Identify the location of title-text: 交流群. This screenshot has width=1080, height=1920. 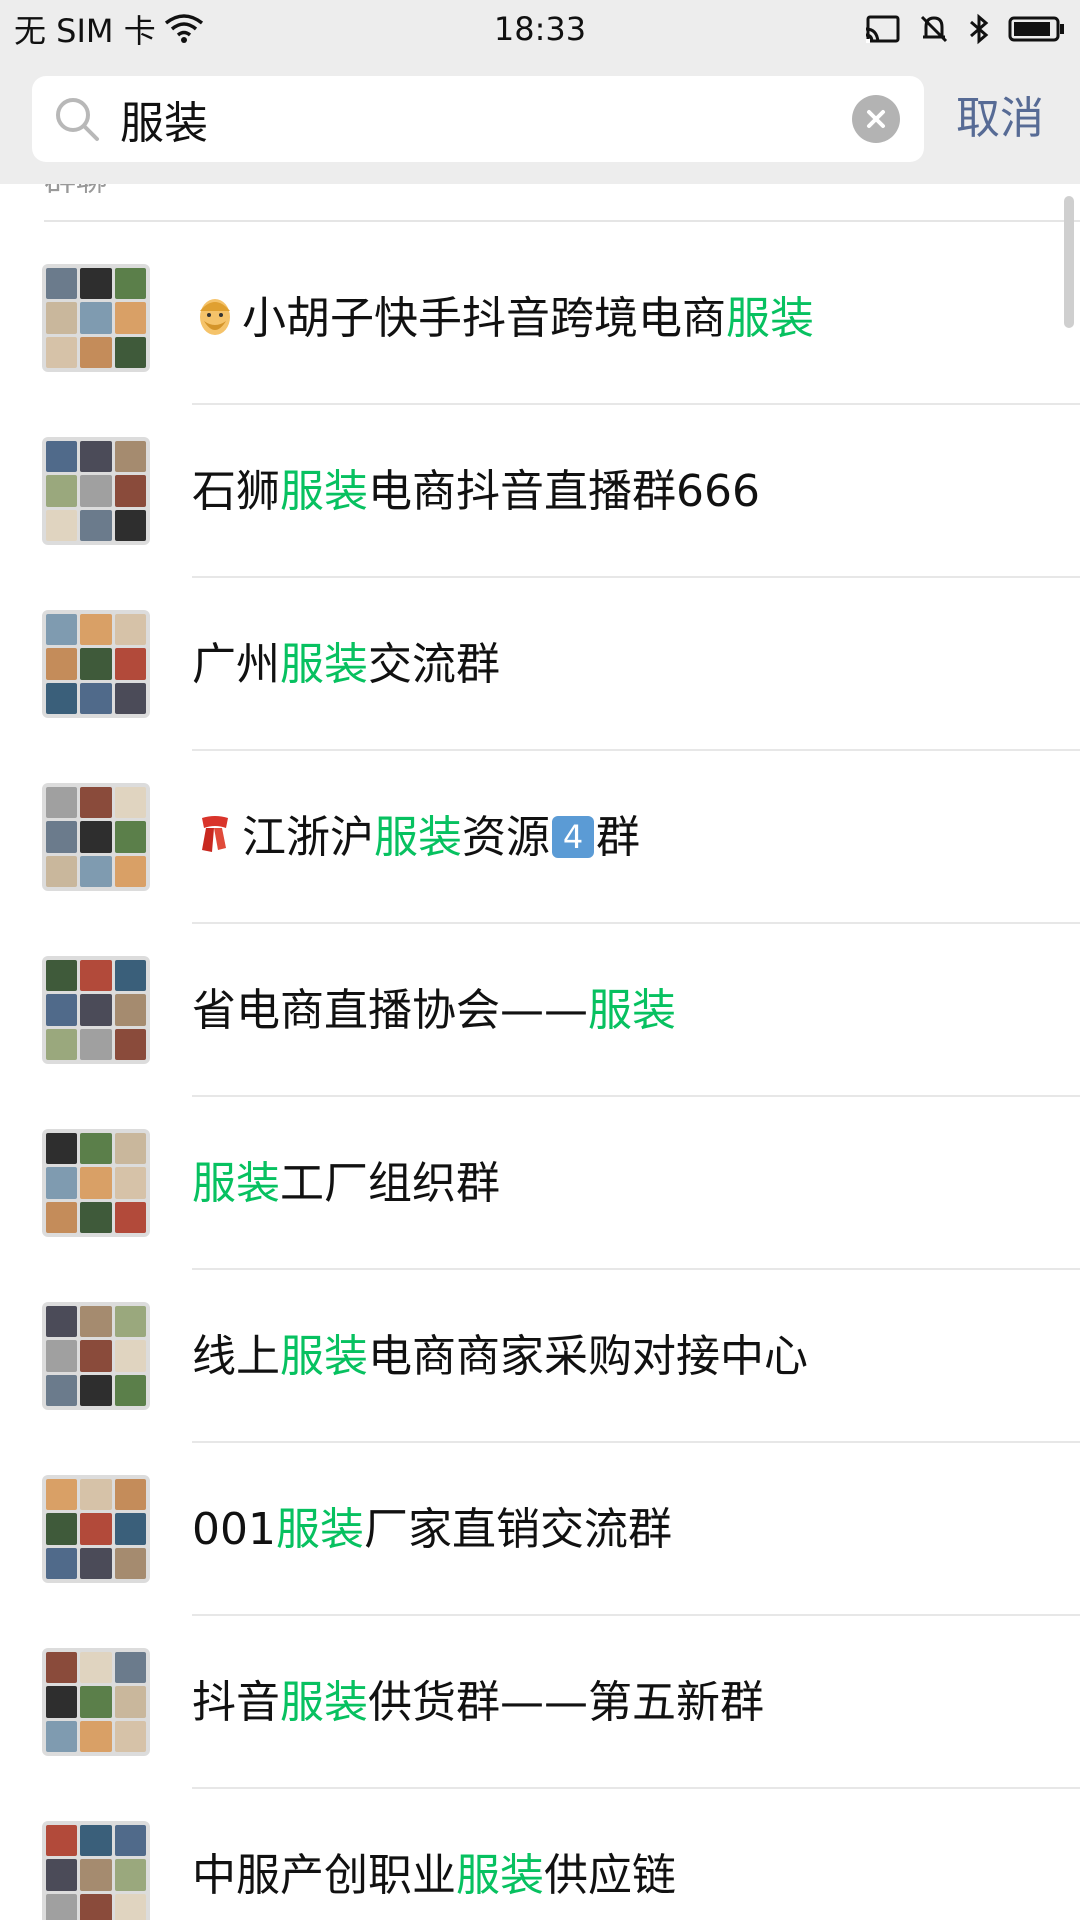
(434, 664).